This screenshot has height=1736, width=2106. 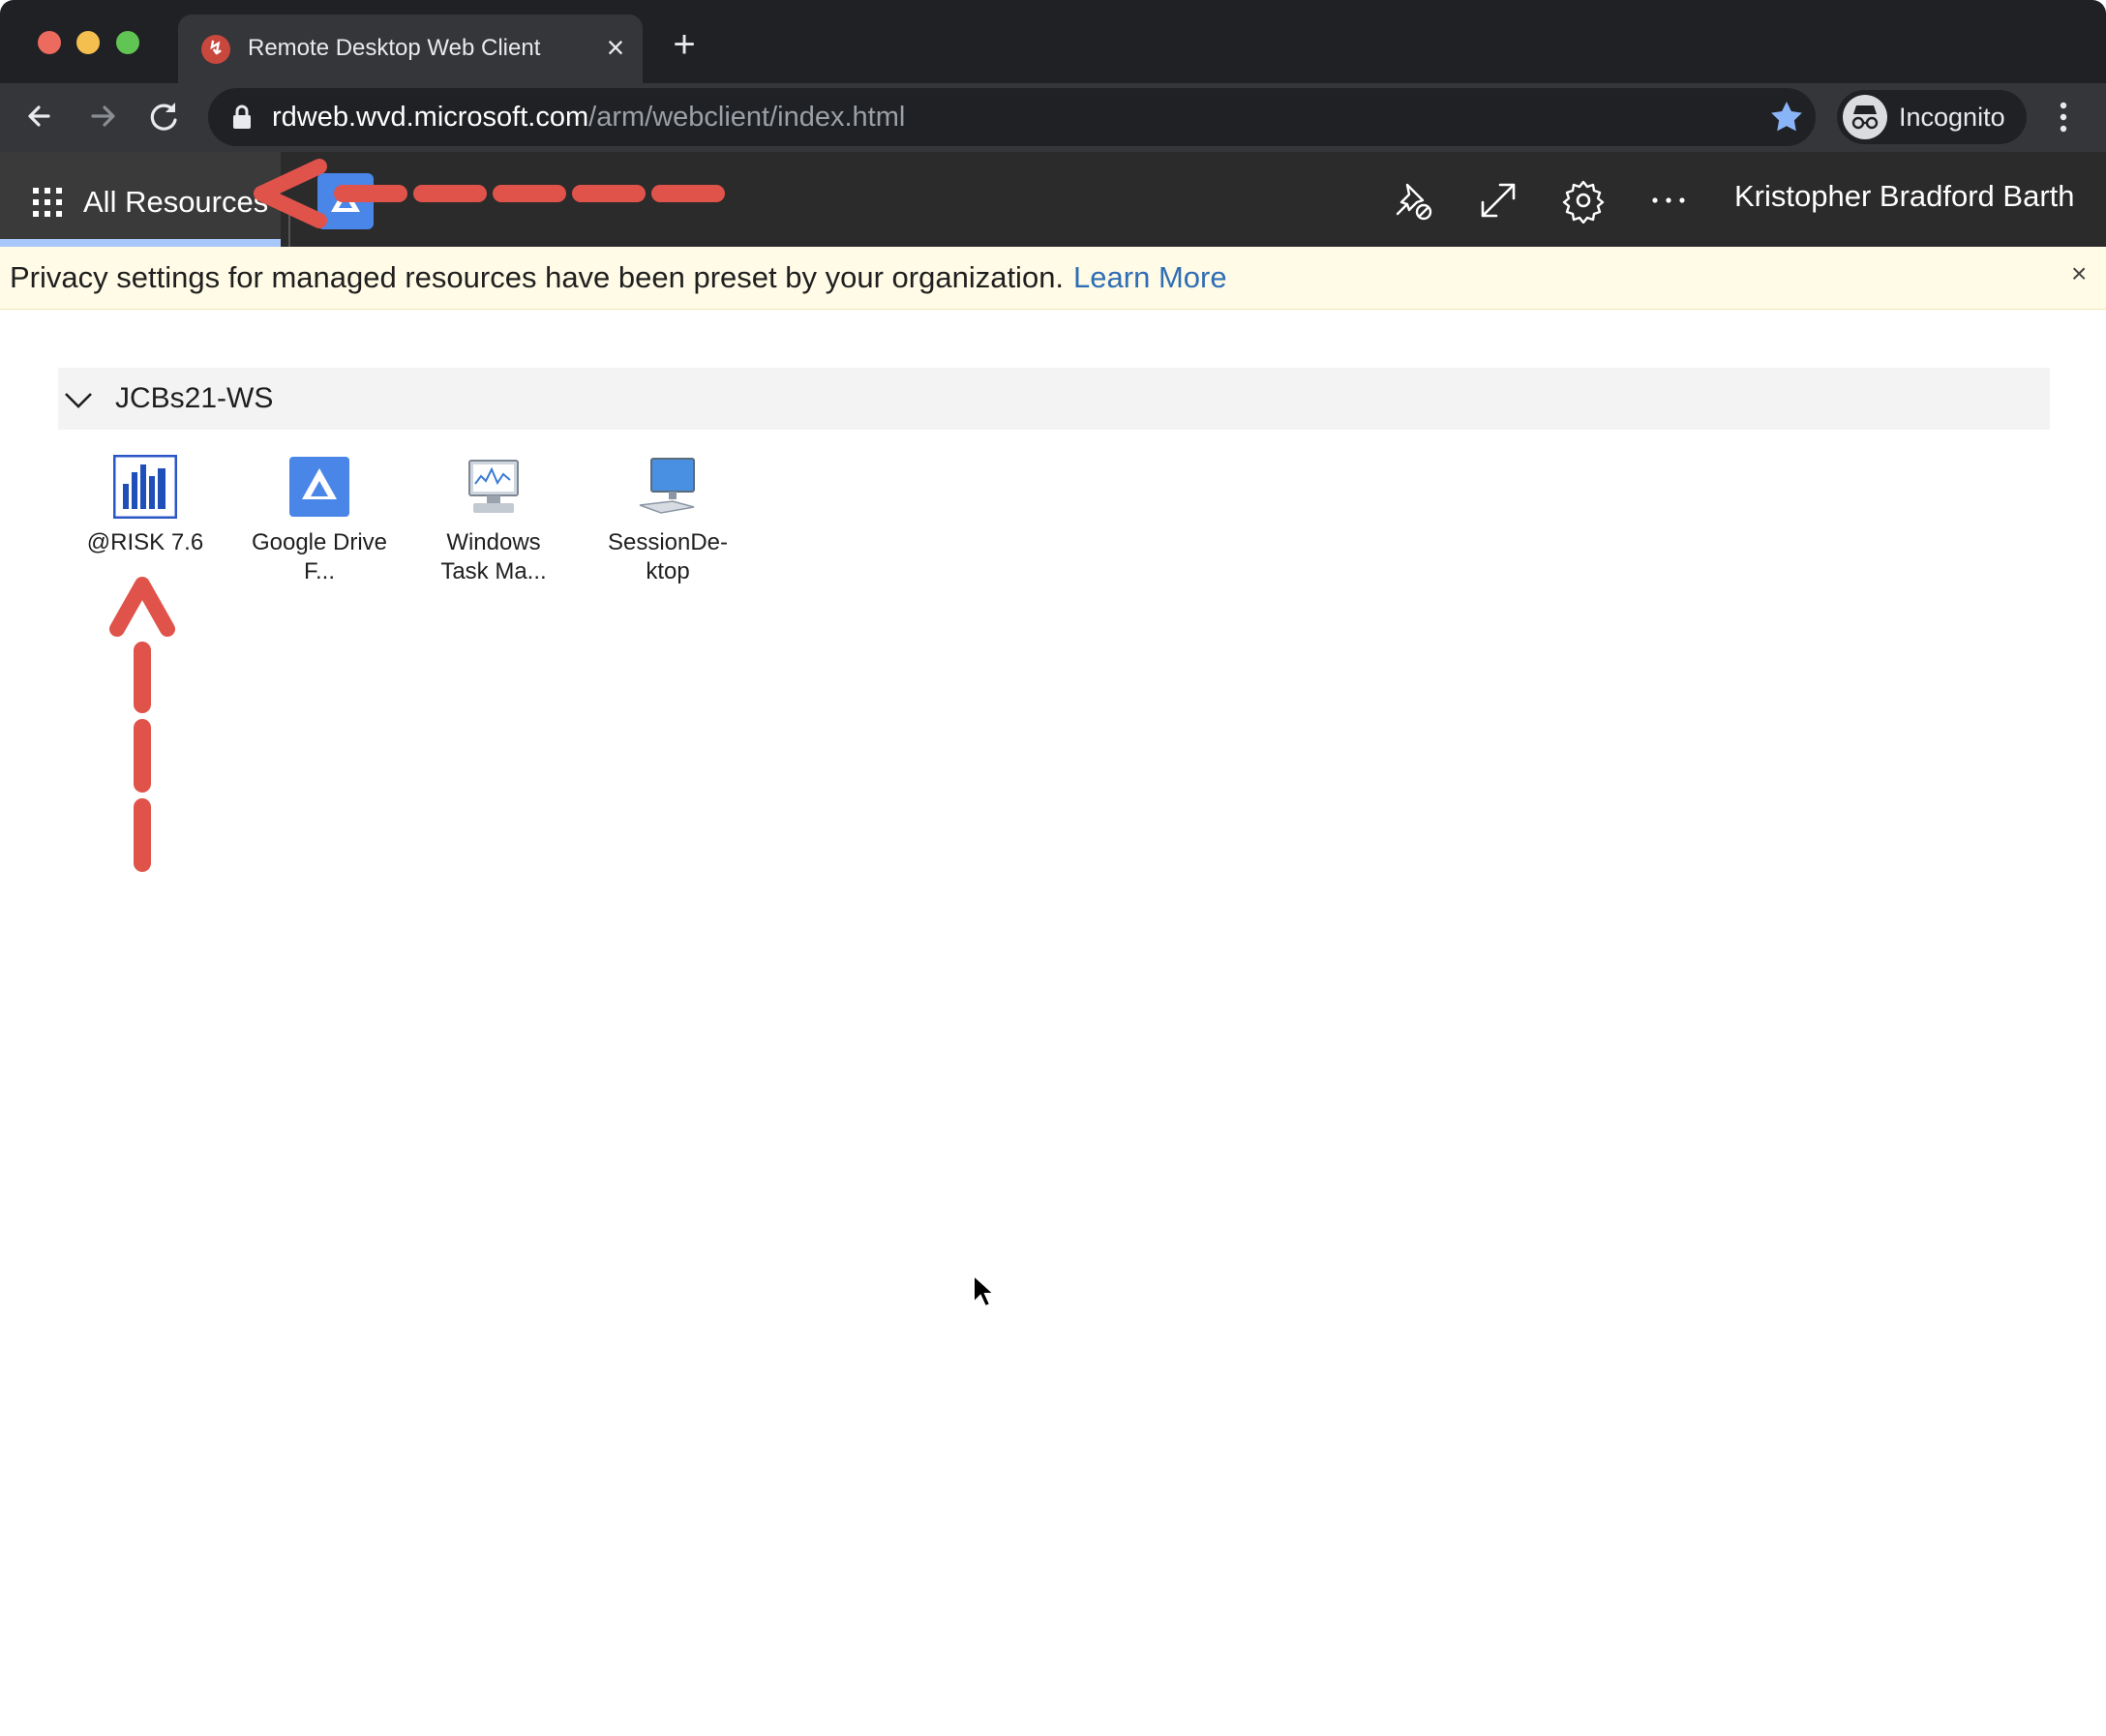 I want to click on vertical-annotation-arrow, so click(x=142, y=724).